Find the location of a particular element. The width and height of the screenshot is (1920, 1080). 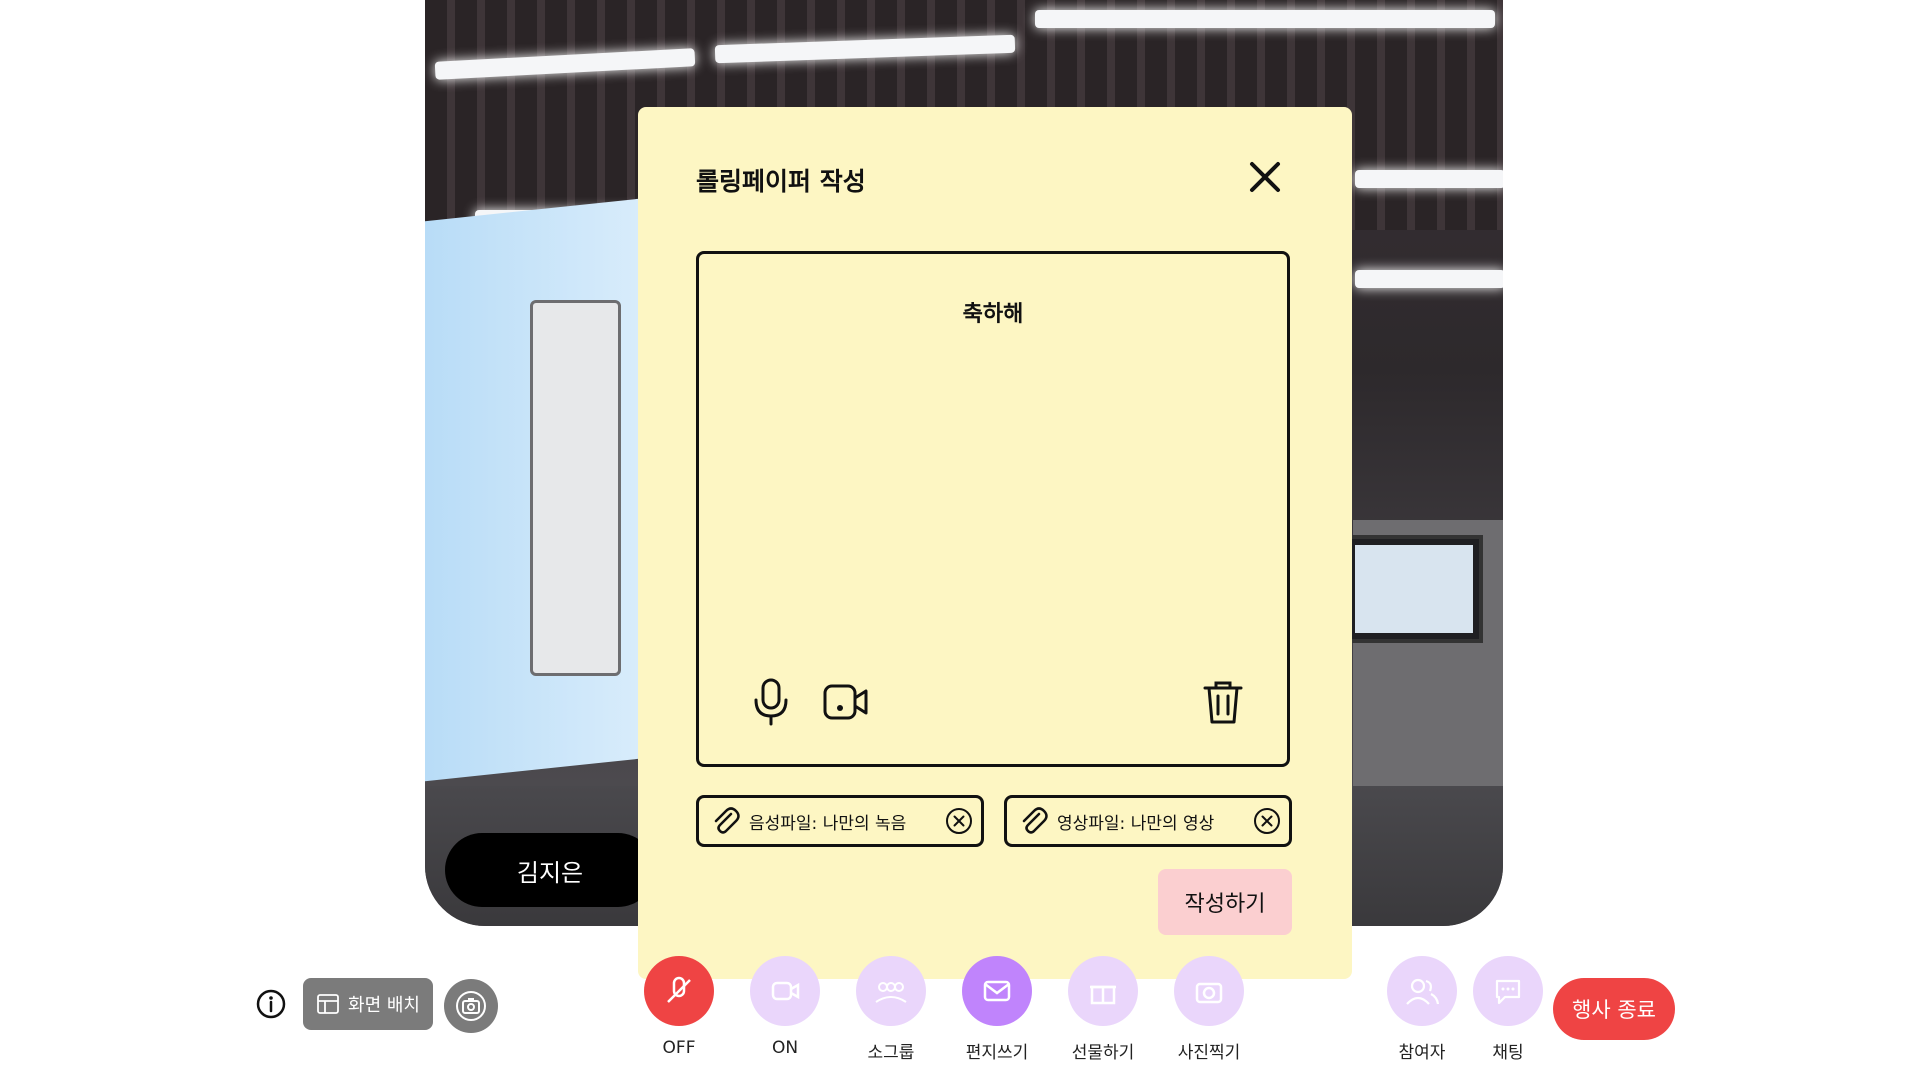

monitor is located at coordinates (1414, 589).